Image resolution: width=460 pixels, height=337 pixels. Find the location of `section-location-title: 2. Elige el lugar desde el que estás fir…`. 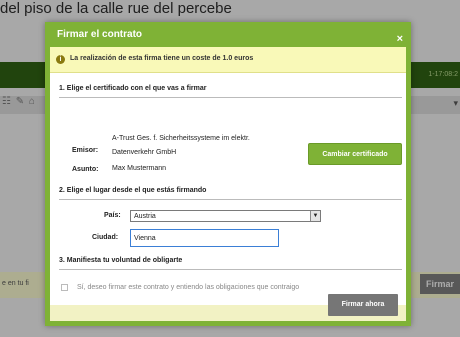

section-location-title: 2. Elige el lugar desde el que estás fir… is located at coordinates (133, 190).